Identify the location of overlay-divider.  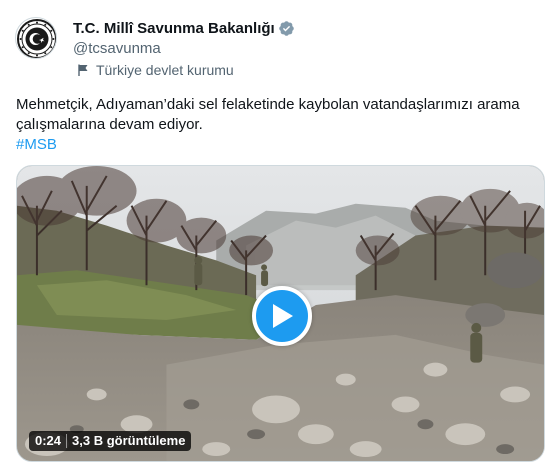
(67, 441).